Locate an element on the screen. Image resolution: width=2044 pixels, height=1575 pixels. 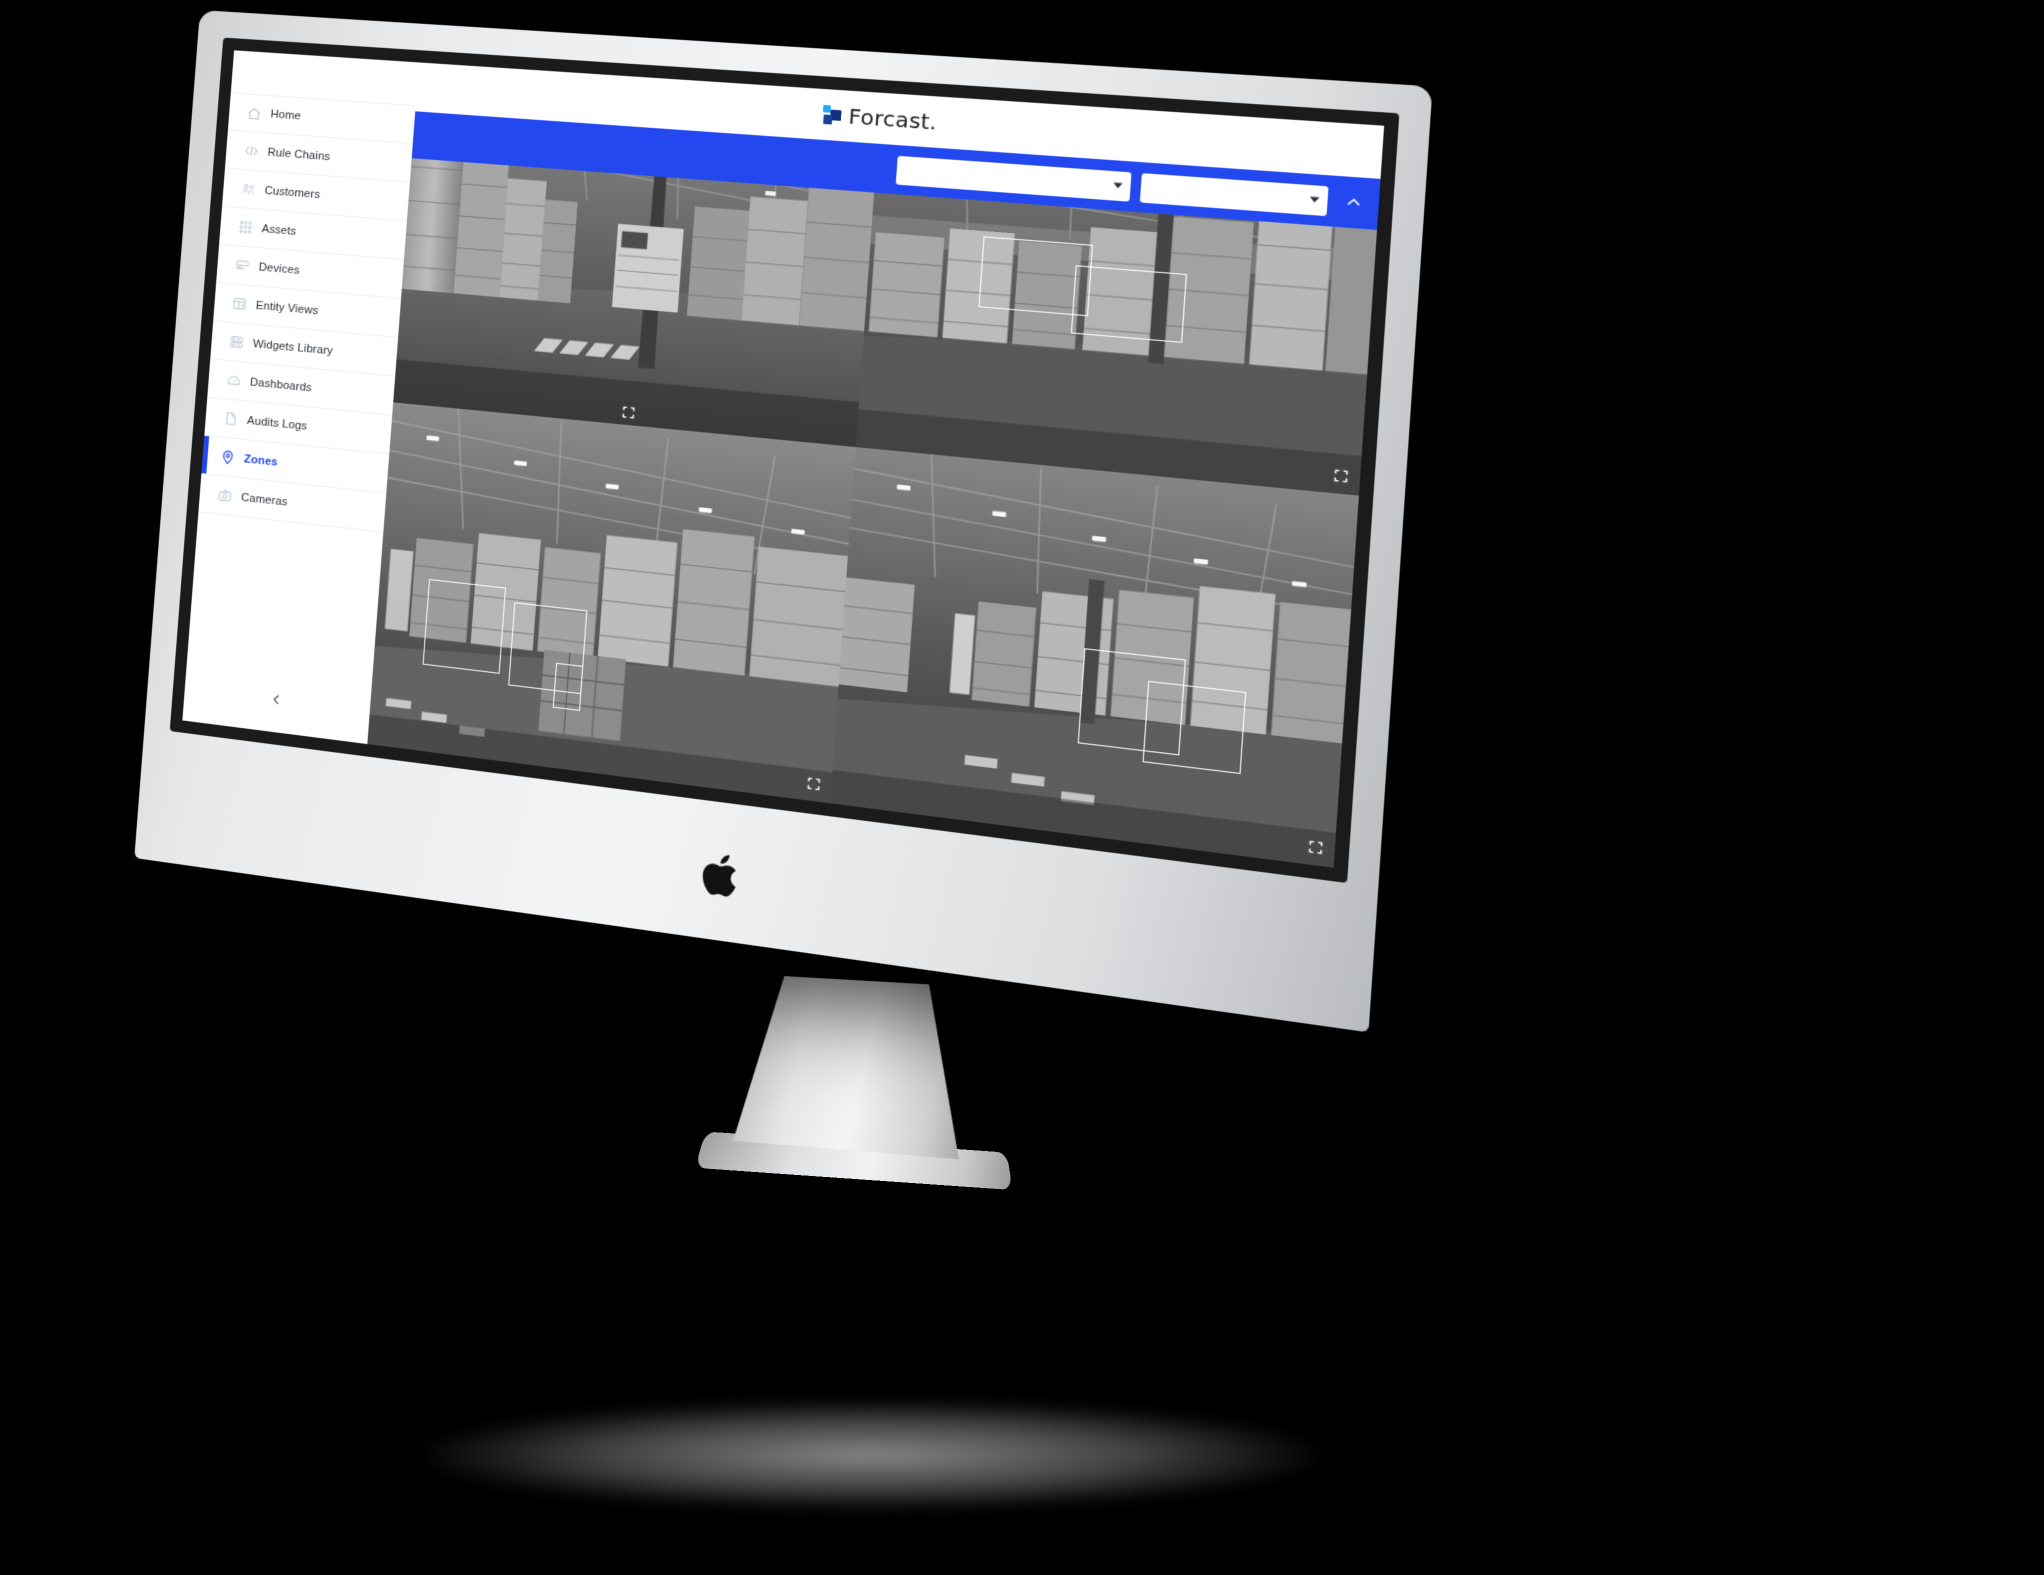
brand: Forcast. is located at coordinates (880, 118).